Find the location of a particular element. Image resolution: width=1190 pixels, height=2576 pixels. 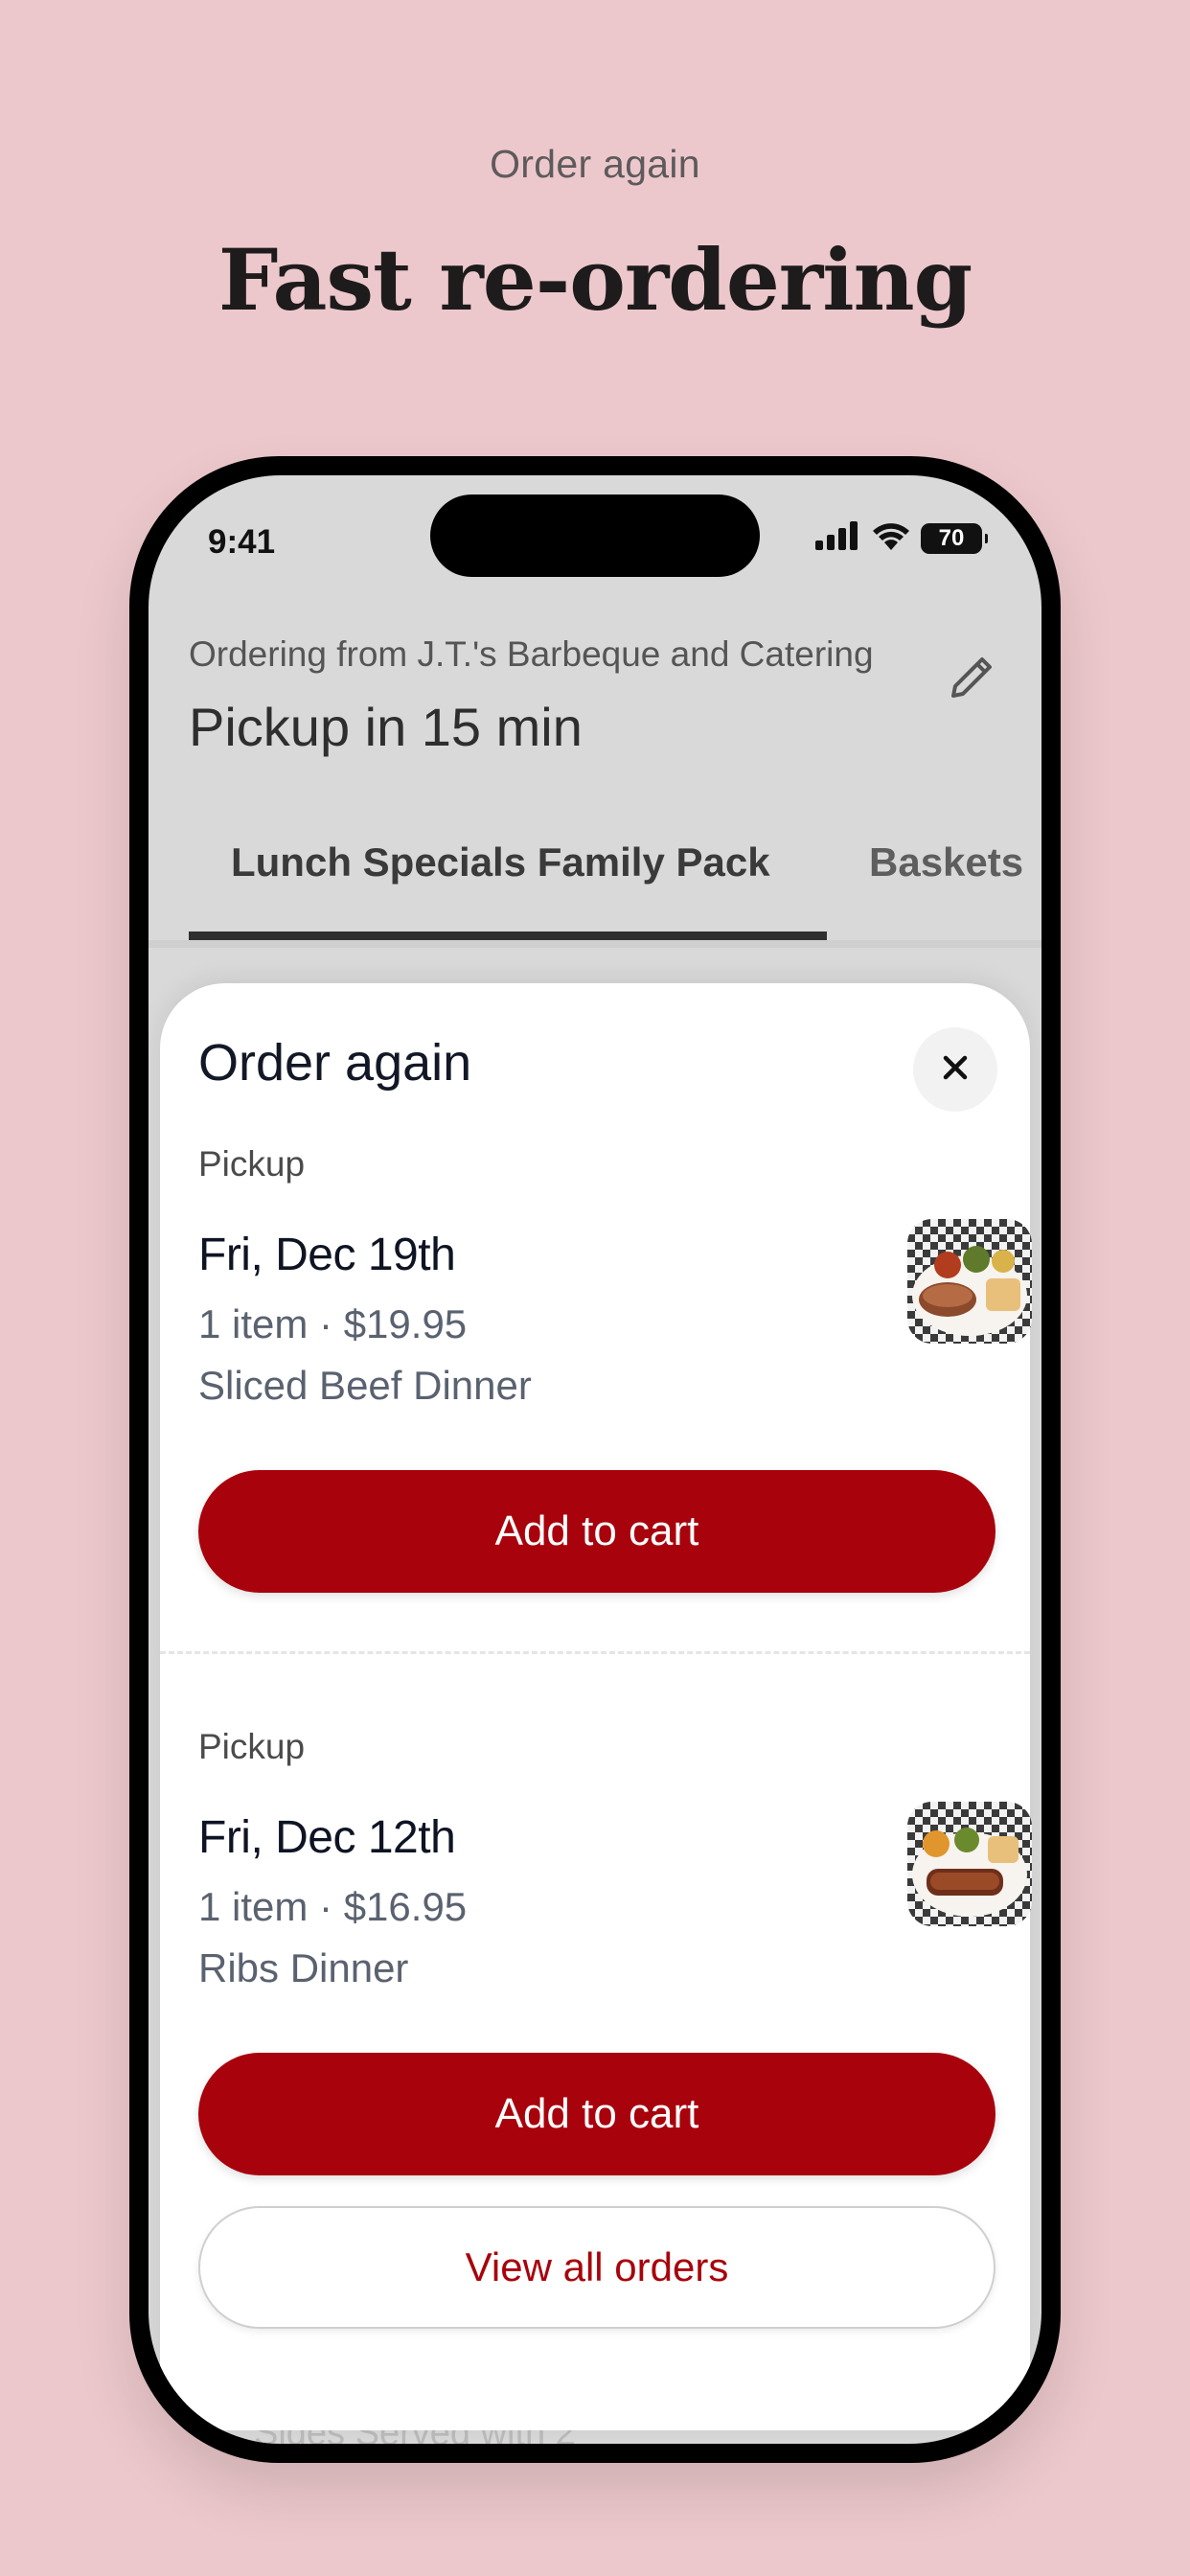

ribs-dinner-image is located at coordinates (969, 1864).